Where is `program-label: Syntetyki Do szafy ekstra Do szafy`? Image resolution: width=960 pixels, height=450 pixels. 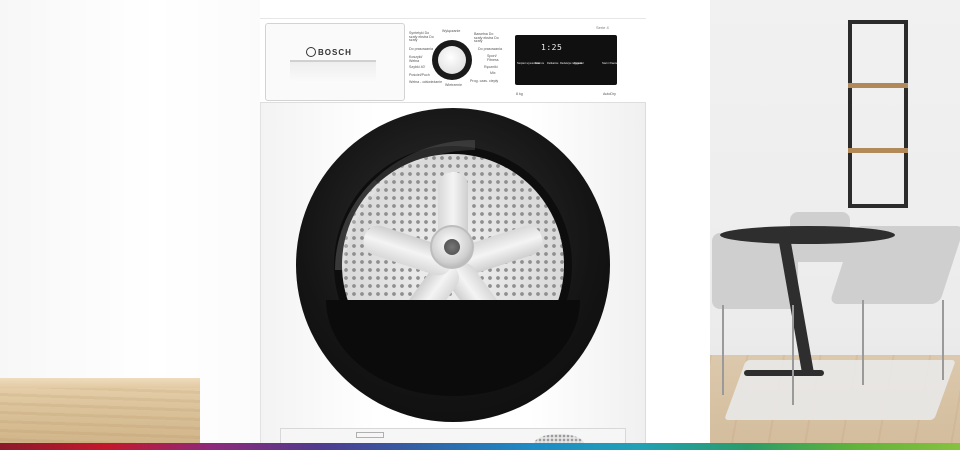
program-label: Syntetyki Do szafy ekstra Do szafy is located at coordinates (421, 37).